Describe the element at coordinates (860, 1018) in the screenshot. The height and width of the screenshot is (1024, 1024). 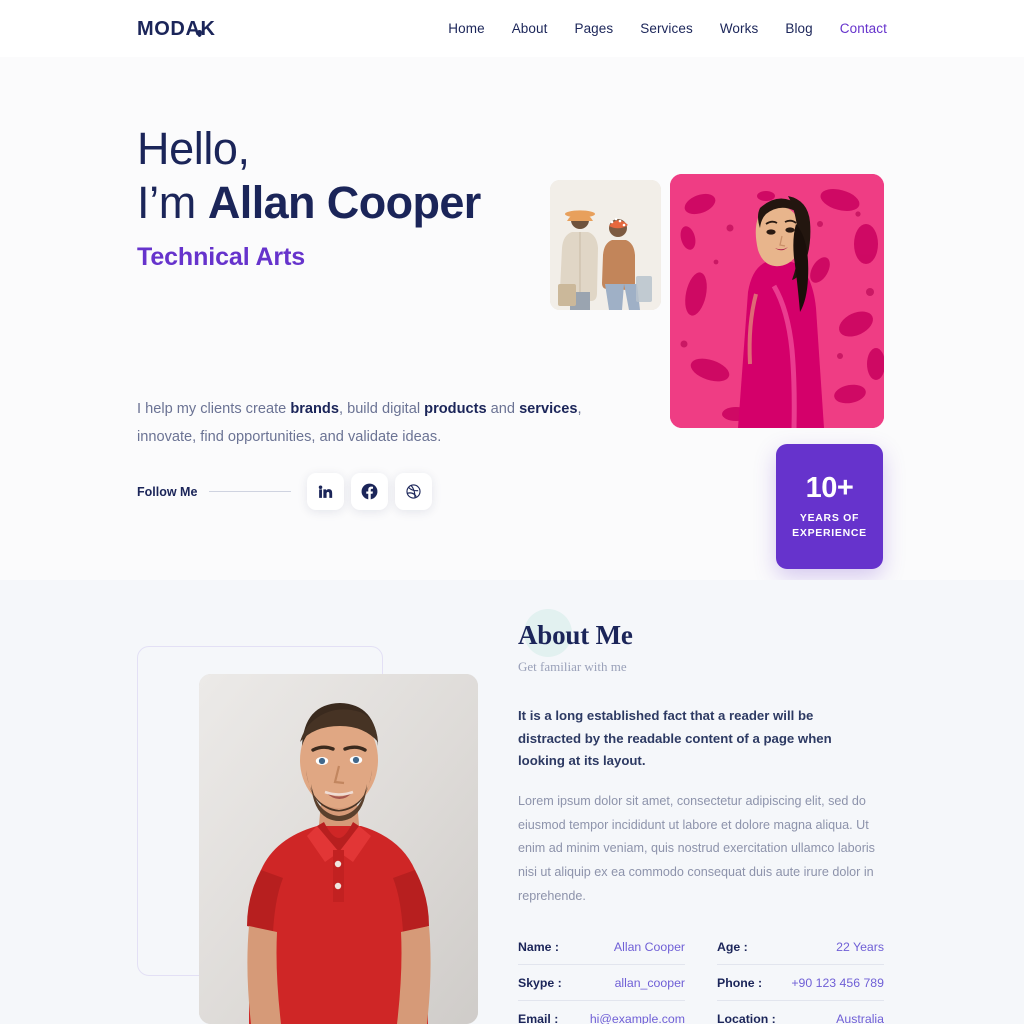
I see `info-value: Australia` at that location.